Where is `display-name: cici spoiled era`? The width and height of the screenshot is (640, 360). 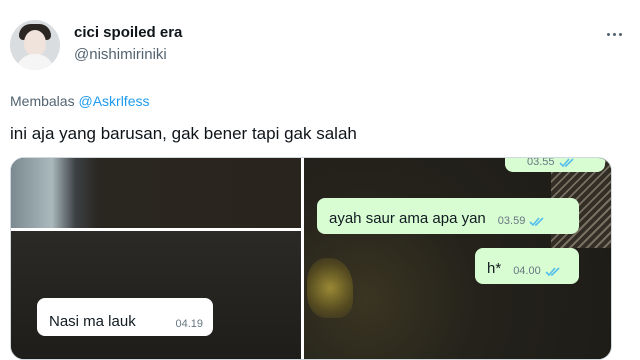 display-name: cici spoiled era is located at coordinates (128, 32).